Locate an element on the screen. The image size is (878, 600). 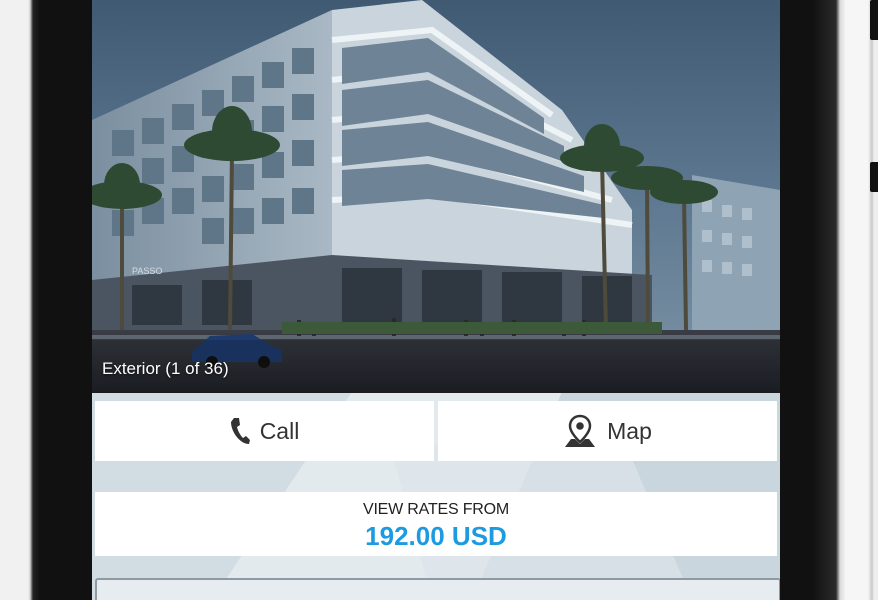
next-section-panel is located at coordinates (437, 589).